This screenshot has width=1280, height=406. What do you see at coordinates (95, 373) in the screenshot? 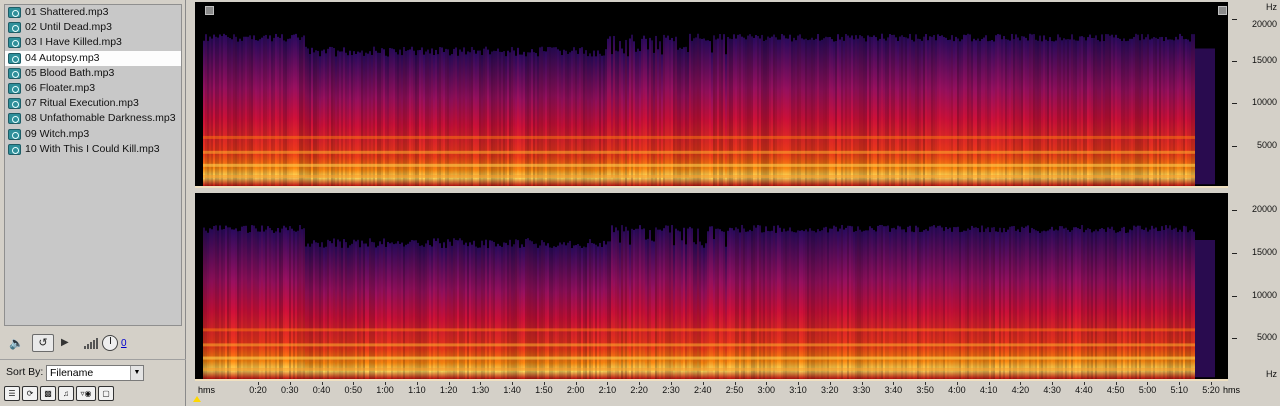
I see `sort-dropdown: Filename ▼` at bounding box center [95, 373].